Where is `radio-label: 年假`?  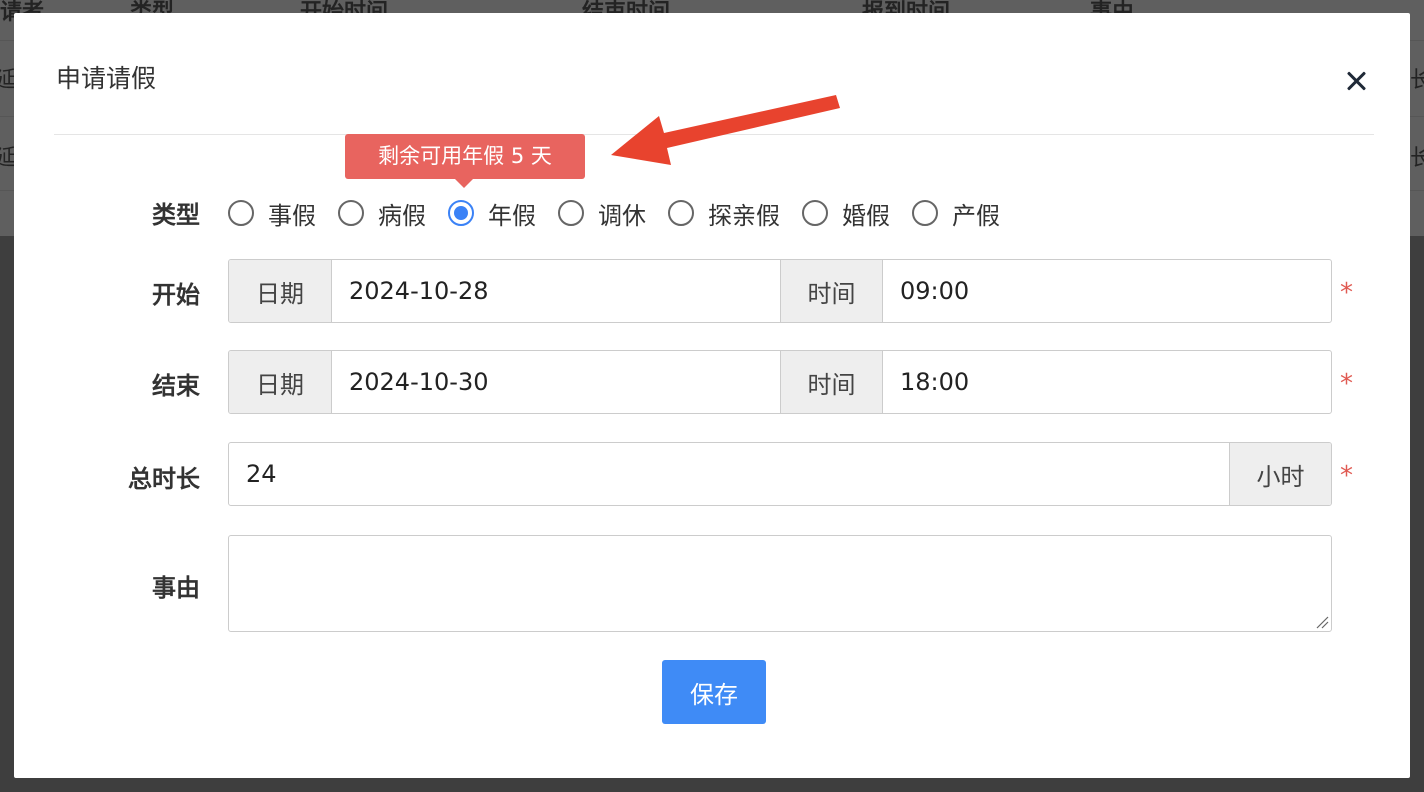
radio-label: 年假 is located at coordinates (512, 215).